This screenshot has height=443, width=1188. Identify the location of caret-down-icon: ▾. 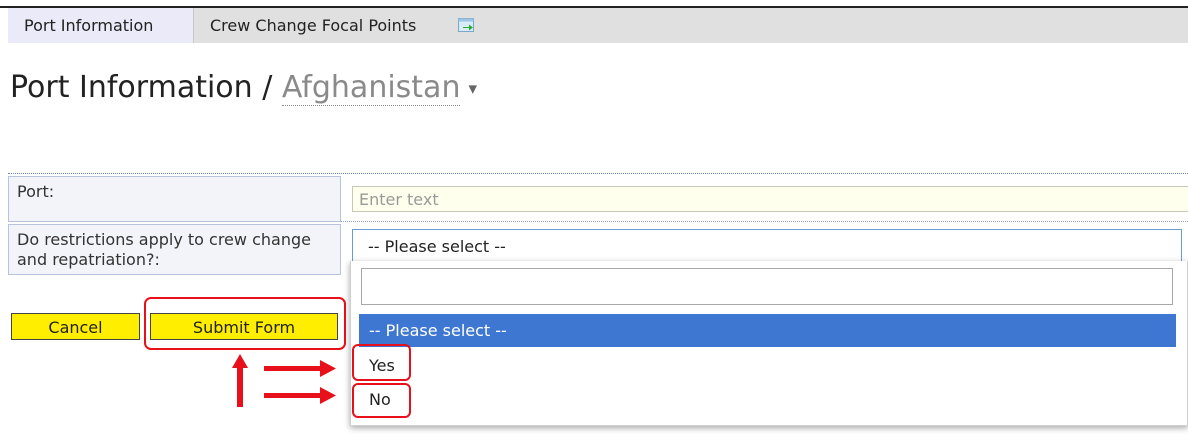
(472, 89).